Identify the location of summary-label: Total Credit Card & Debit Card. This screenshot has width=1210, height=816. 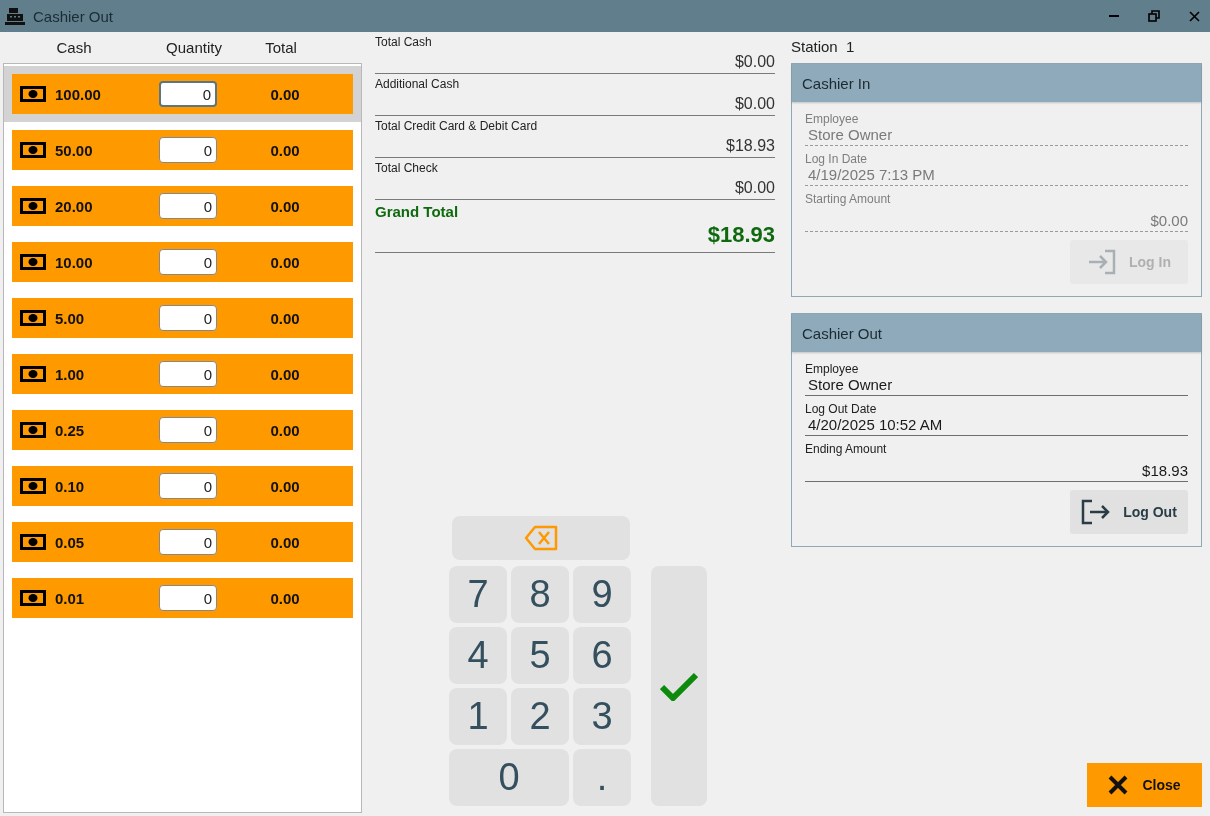
(457, 126).